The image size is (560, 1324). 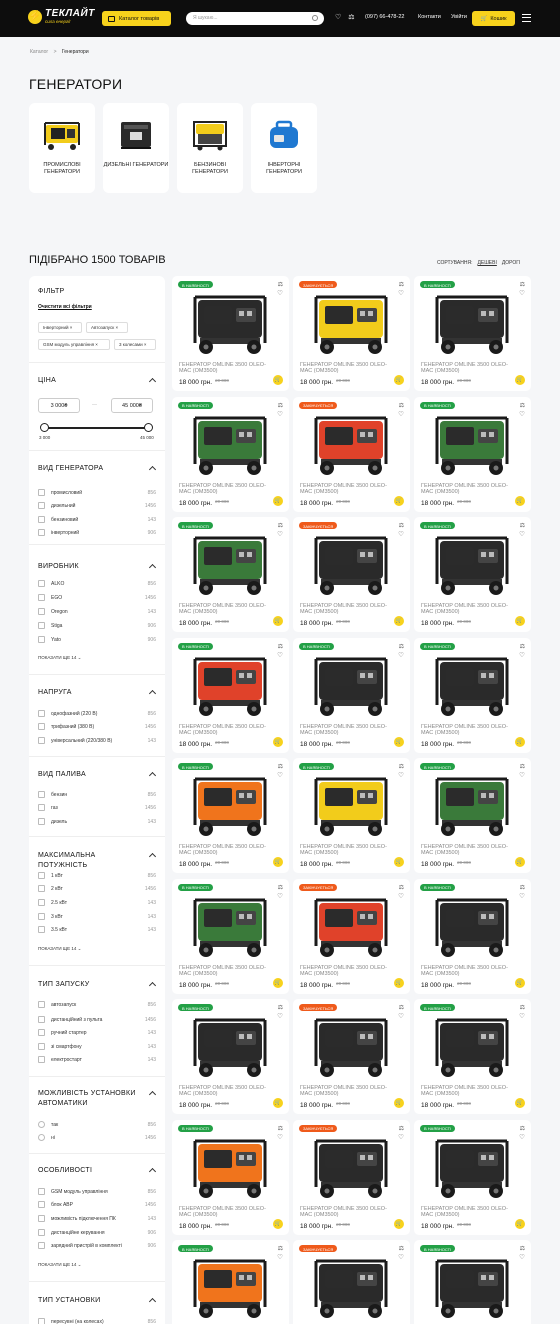 I want to click on filter-option: бензин 856, so click(x=97, y=795).